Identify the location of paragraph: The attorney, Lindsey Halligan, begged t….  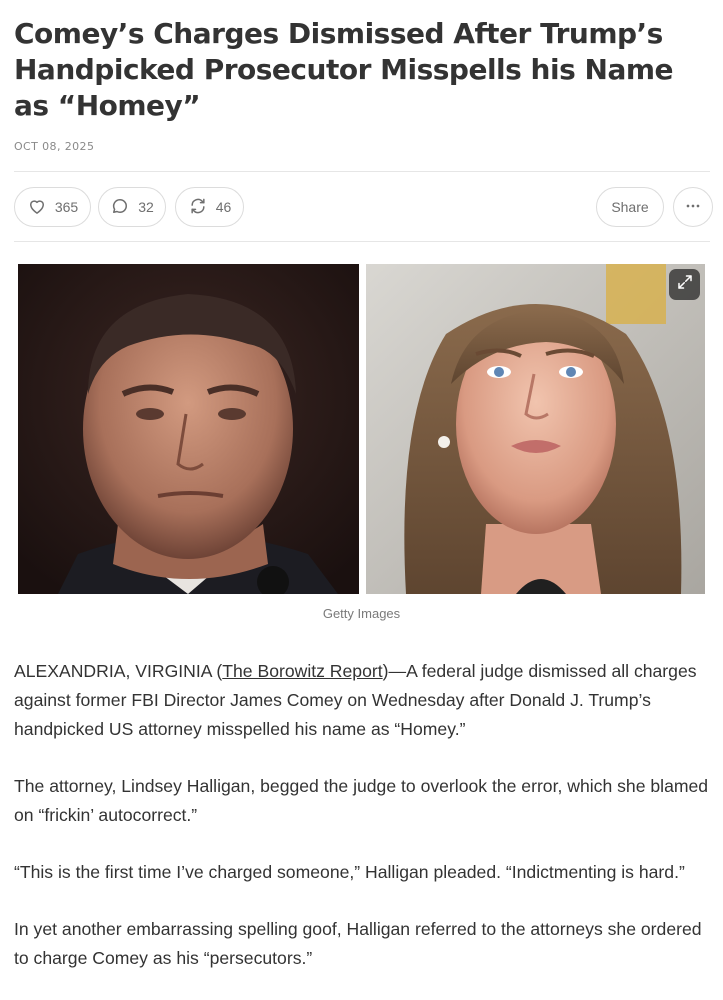
(361, 800).